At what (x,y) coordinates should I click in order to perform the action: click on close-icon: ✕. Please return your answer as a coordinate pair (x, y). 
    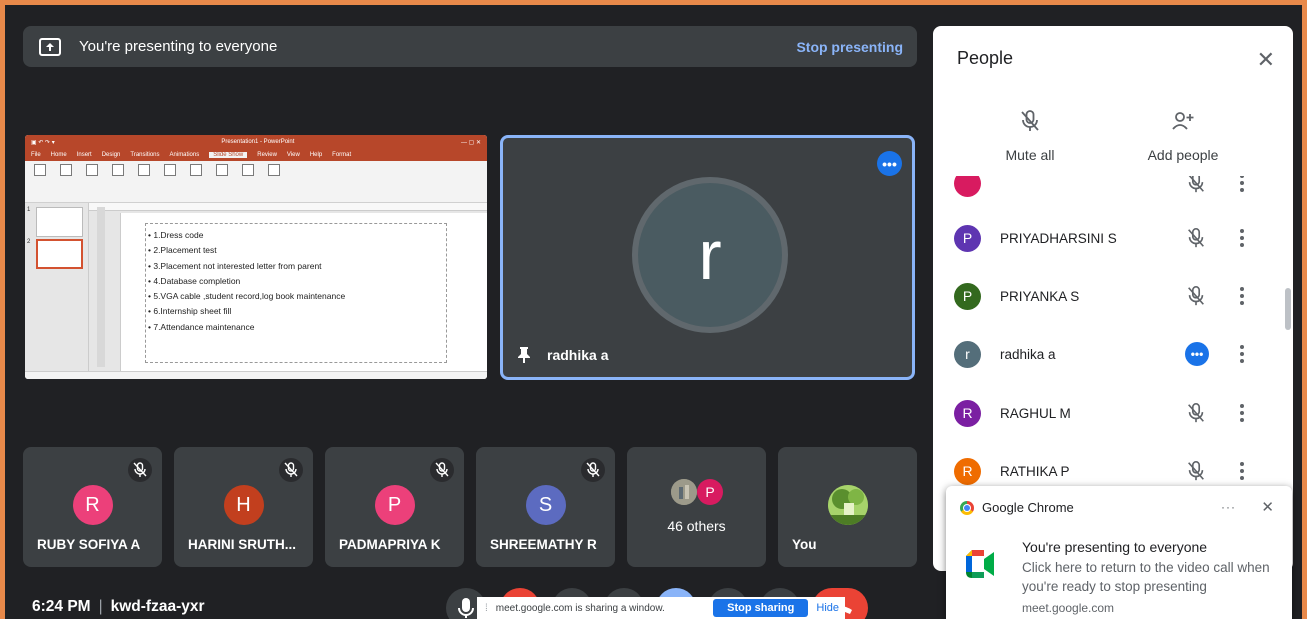
    Looking at the image, I should click on (1266, 60).